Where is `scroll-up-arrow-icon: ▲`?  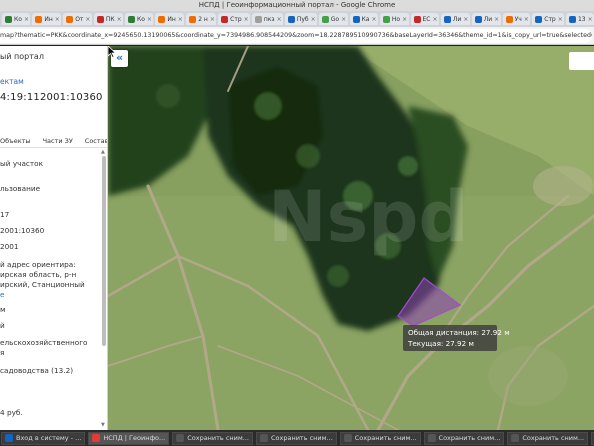 scroll-up-arrow-icon: ▲ is located at coordinates (103, 152).